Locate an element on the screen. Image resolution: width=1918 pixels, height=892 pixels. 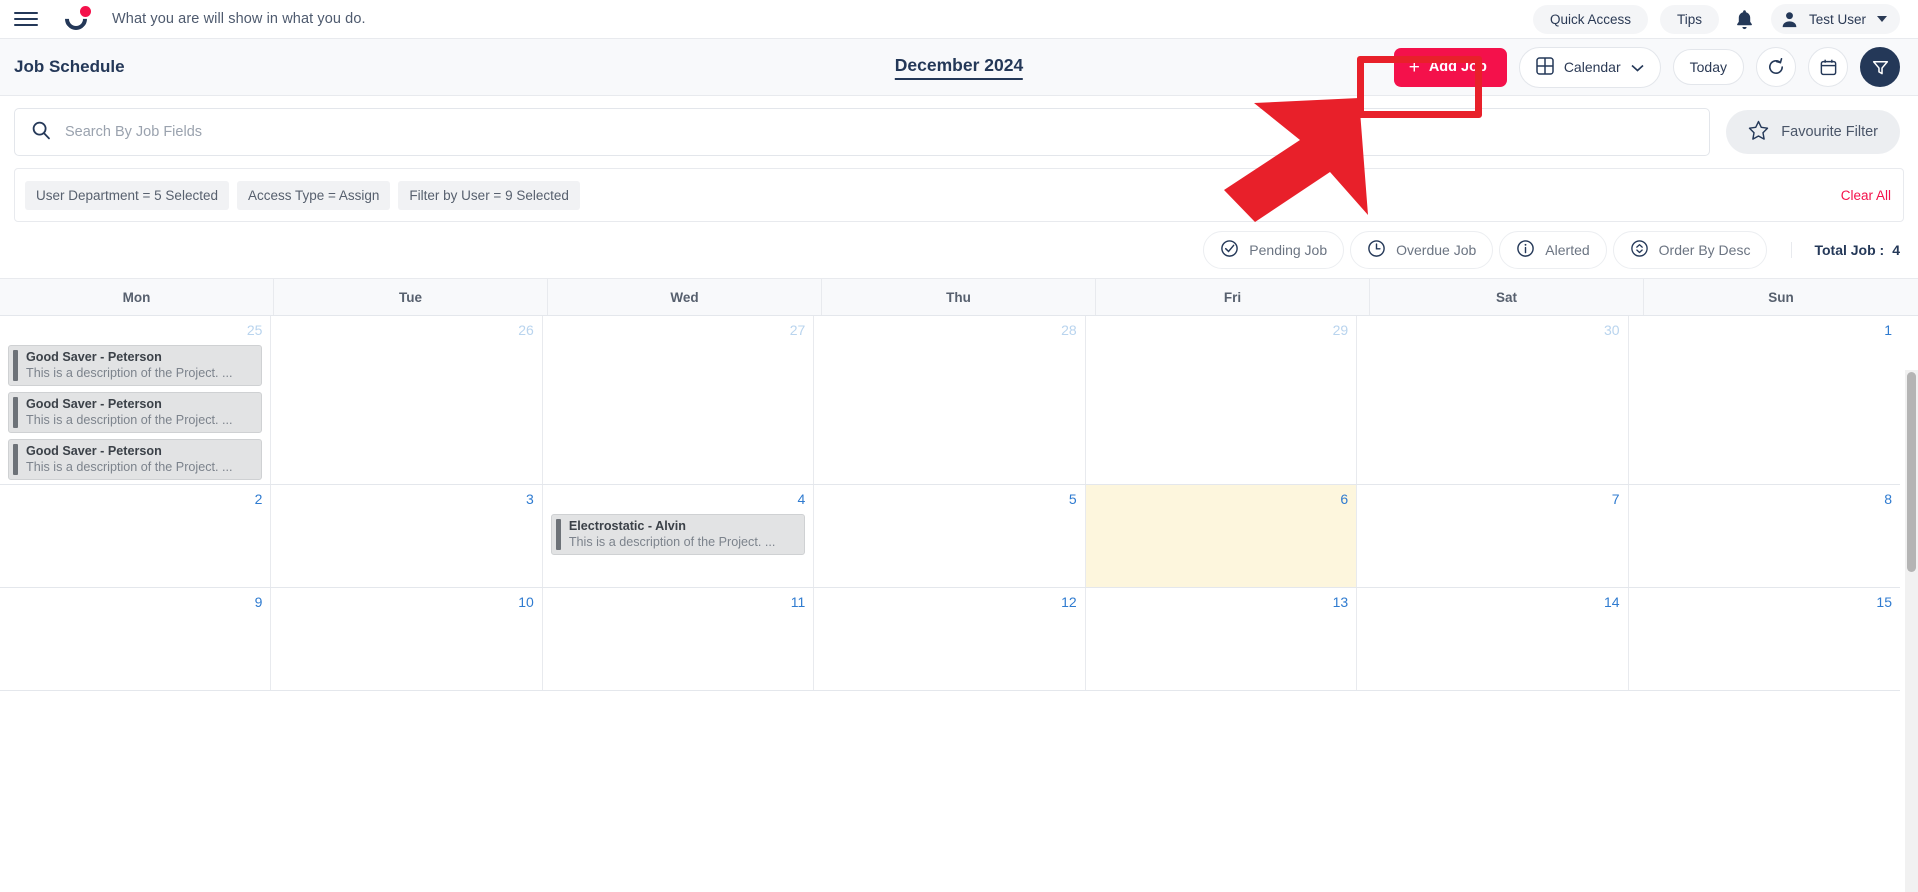
calendar-day-cell: 13 is located at coordinates (1221, 638).